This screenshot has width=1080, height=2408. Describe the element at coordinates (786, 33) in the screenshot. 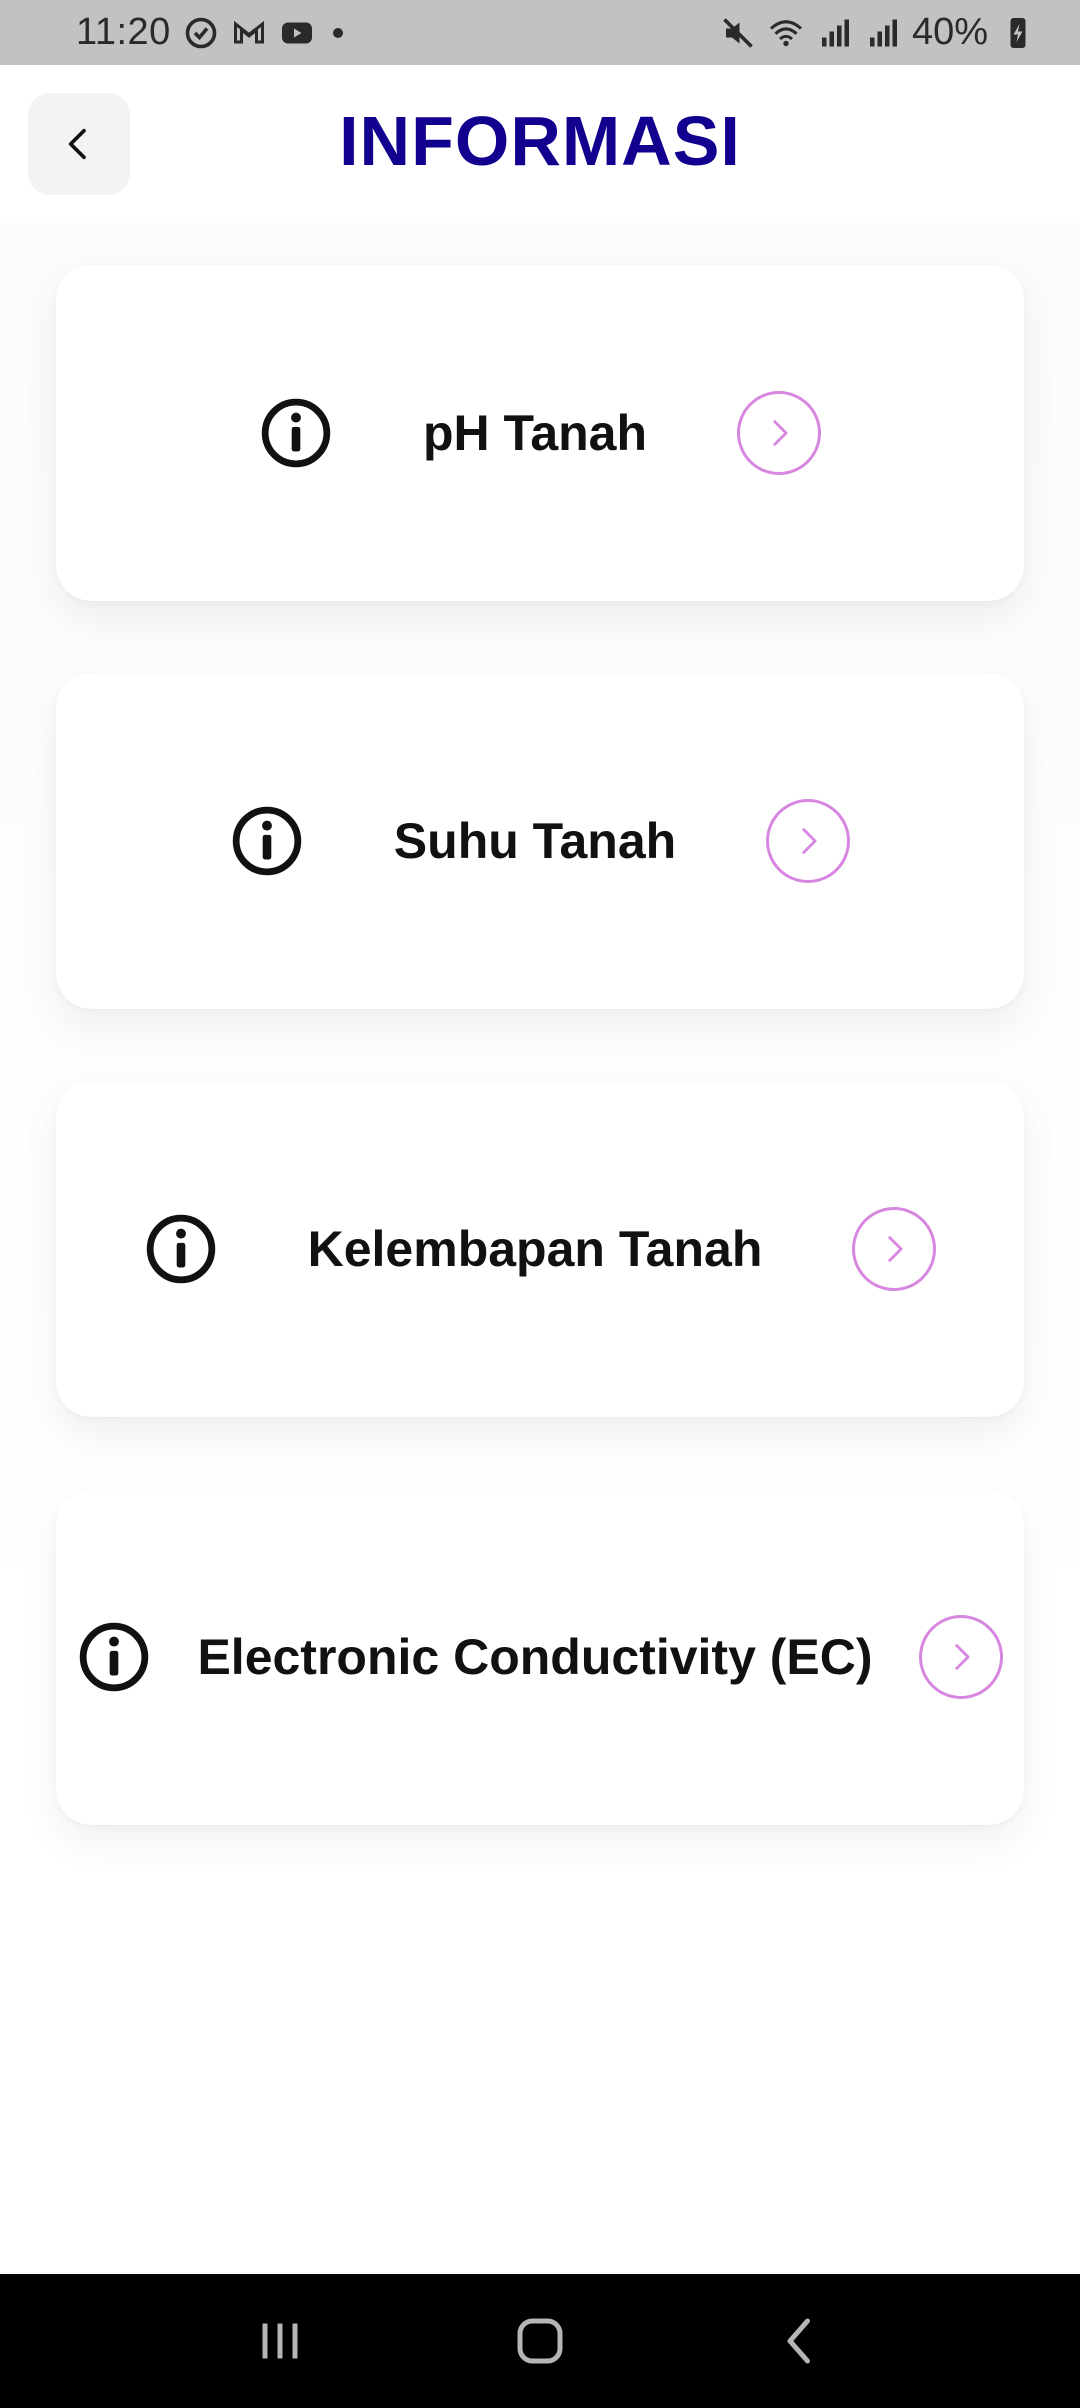

I see `wifi-icon` at that location.